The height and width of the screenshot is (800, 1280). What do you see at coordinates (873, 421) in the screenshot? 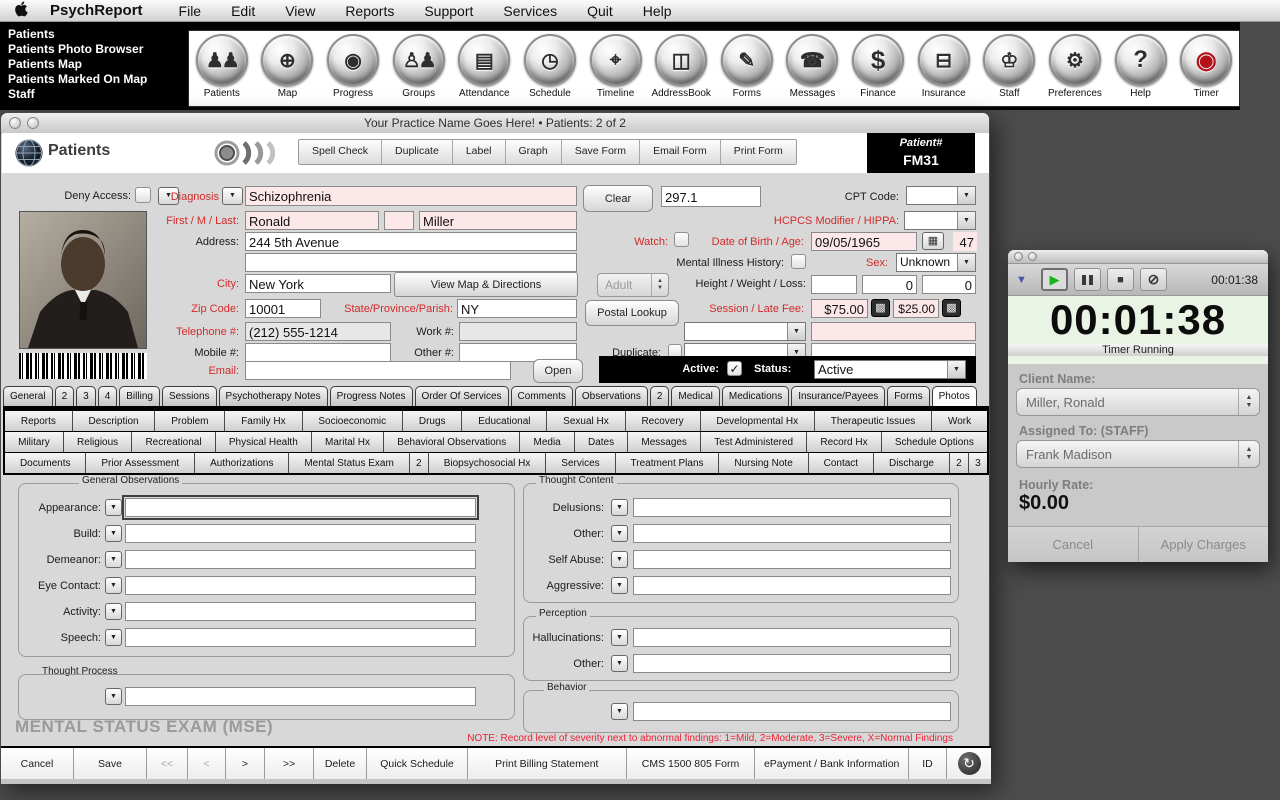
I see `subtab-therapeutic-issues: Therapeutic Issues` at bounding box center [873, 421].